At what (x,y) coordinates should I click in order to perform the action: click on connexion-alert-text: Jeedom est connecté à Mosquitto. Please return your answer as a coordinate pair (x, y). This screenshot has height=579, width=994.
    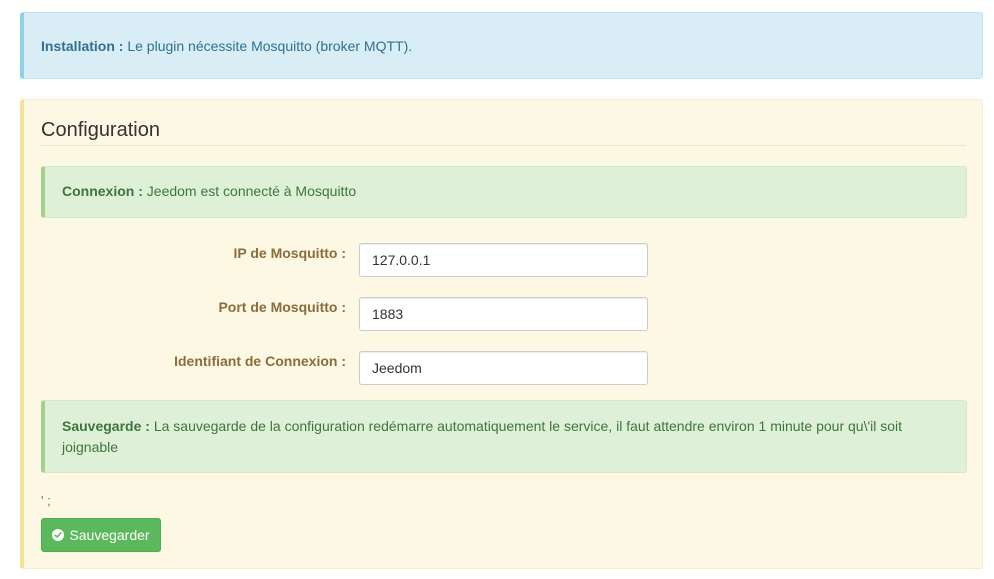
    Looking at the image, I should click on (251, 191).